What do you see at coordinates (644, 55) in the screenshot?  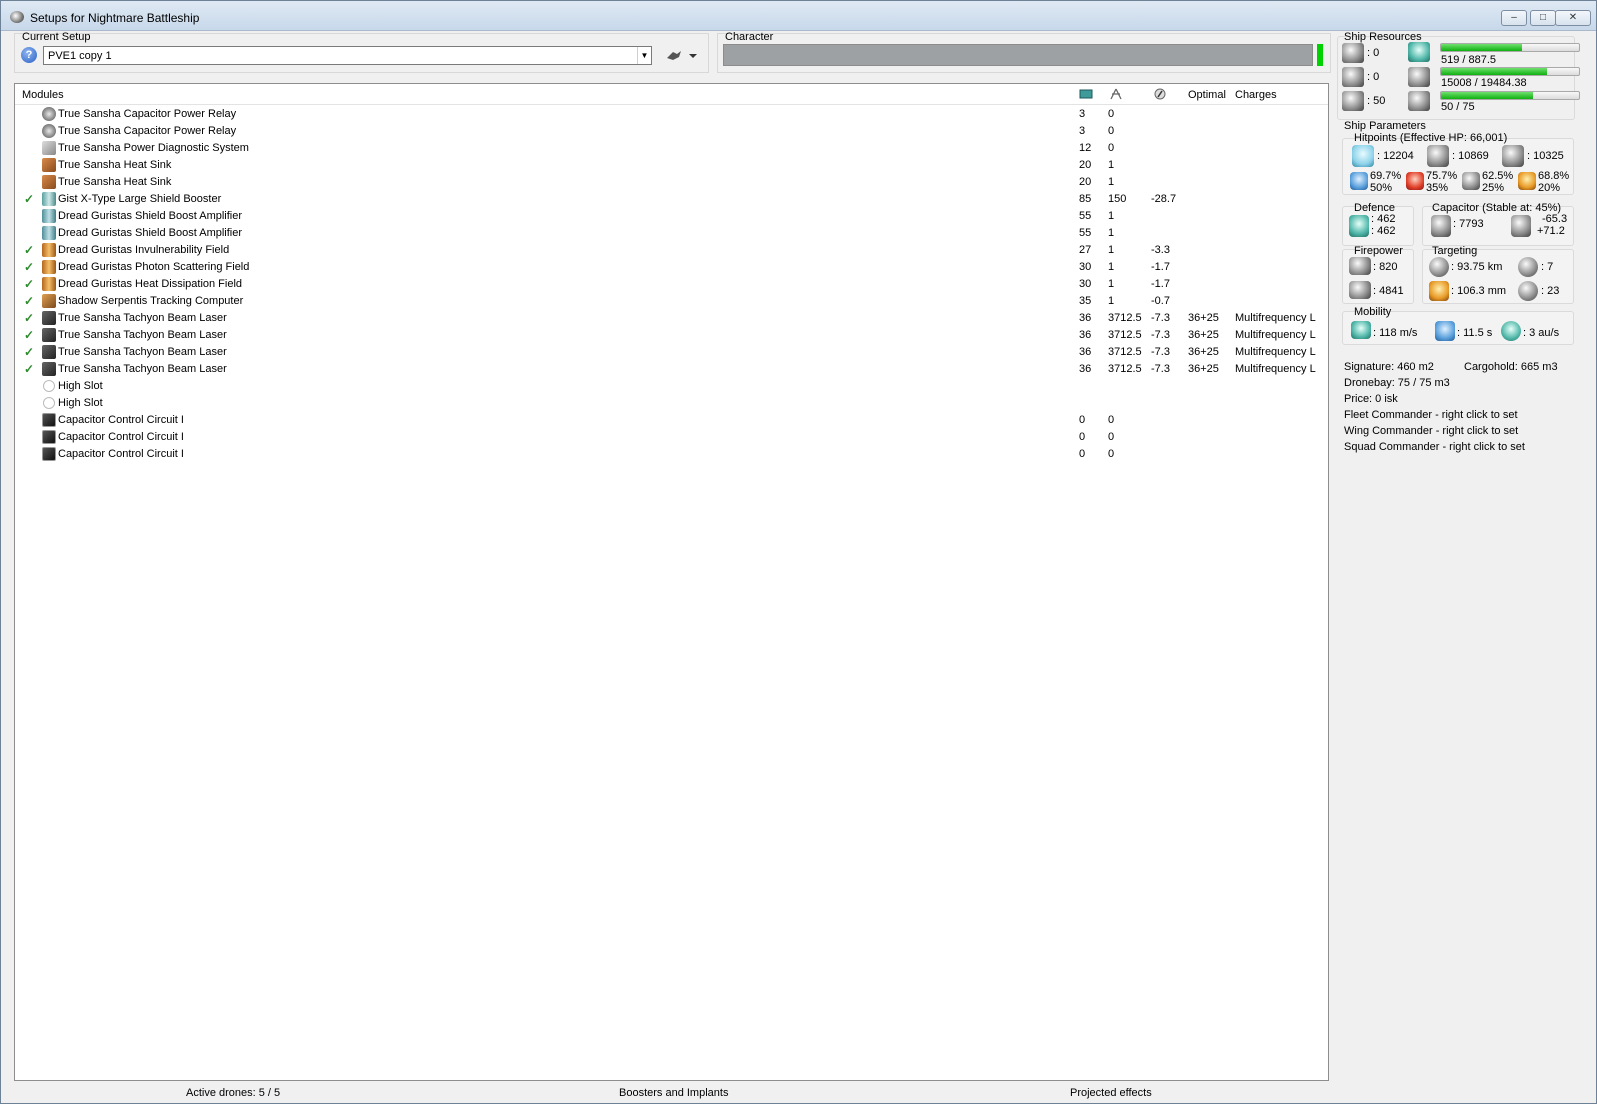 I see `chevron-down-icon: ▼` at bounding box center [644, 55].